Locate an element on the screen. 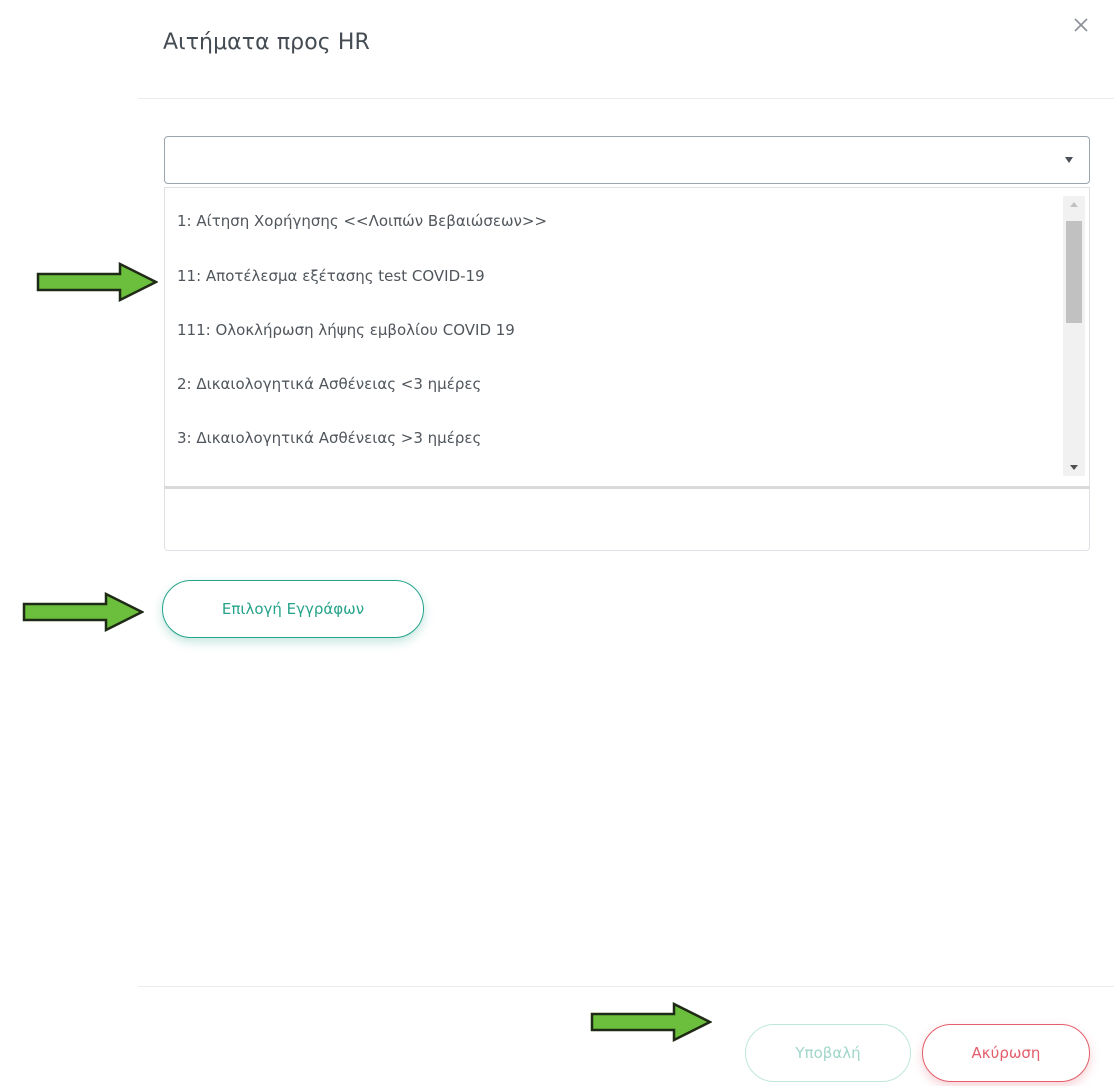 The height and width of the screenshot is (1086, 1114). request-type-select is located at coordinates (627, 160).